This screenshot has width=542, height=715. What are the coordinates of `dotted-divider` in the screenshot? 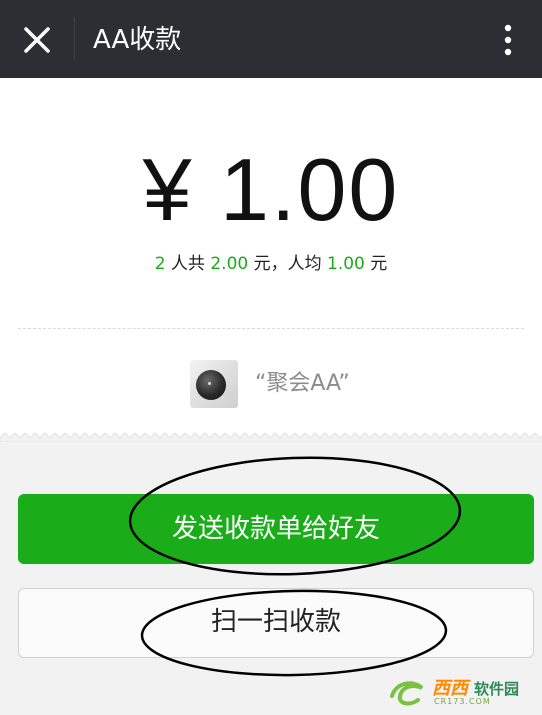 It's located at (271, 328).